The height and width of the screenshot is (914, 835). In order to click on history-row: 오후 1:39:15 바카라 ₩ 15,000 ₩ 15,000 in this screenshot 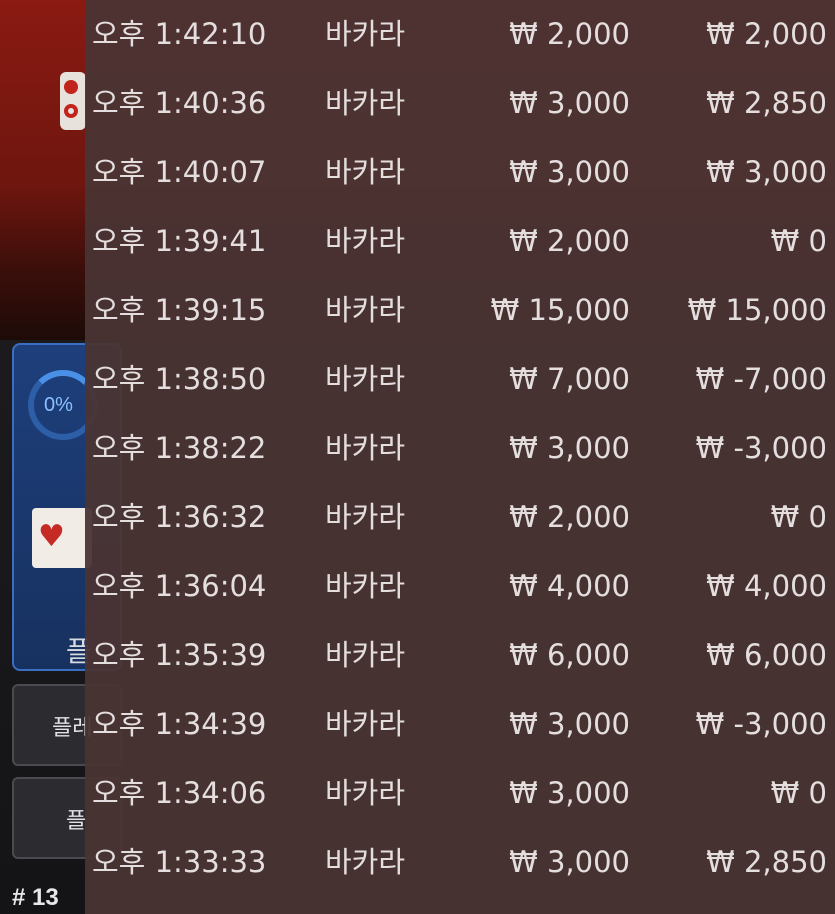, I will do `click(460, 310)`.